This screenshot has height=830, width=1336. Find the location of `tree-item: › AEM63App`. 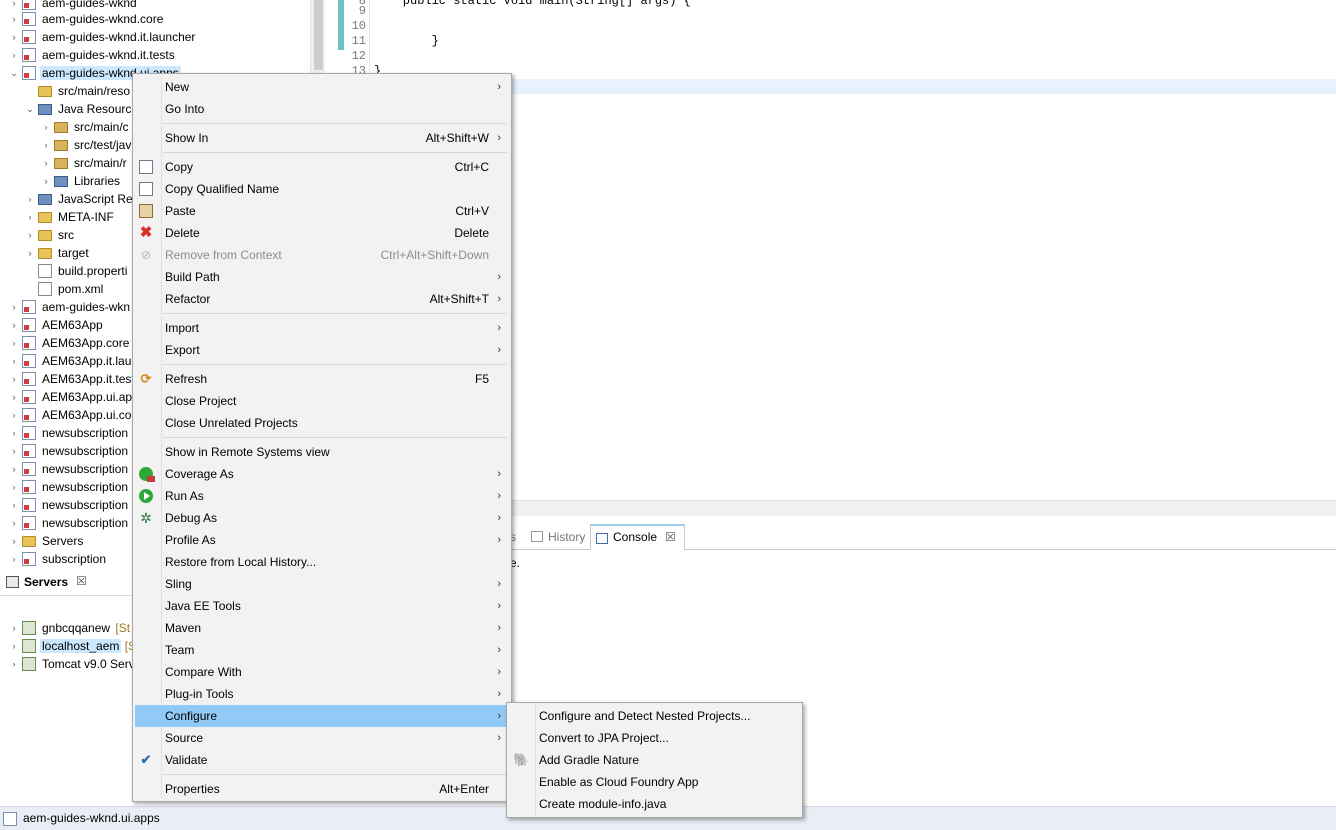

tree-item: › AEM63App is located at coordinates (56, 325).